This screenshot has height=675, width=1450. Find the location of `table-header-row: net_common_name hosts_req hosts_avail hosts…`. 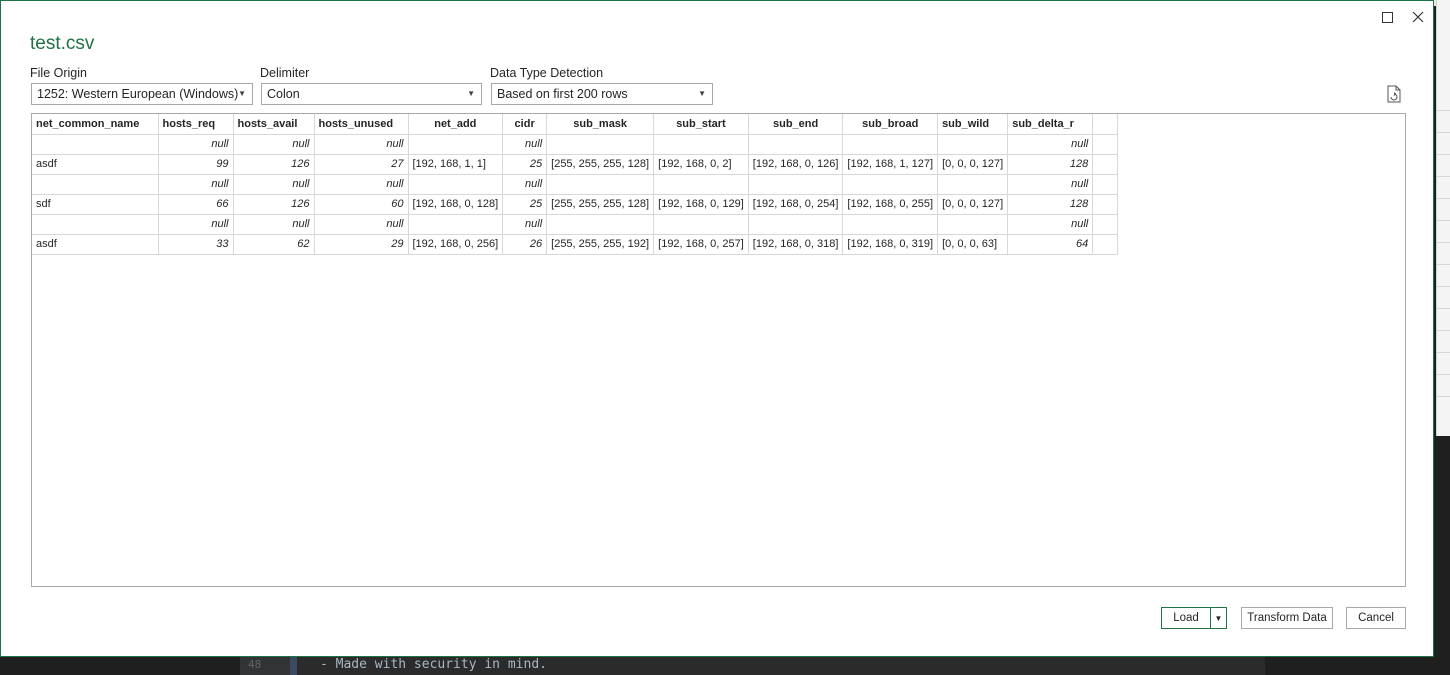

table-header-row: net_common_name hosts_req hosts_avail hosts… is located at coordinates (575, 124).